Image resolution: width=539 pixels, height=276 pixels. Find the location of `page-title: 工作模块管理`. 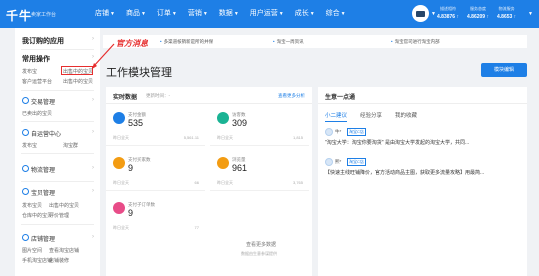

page-title: 工作模块管理 is located at coordinates (139, 73).